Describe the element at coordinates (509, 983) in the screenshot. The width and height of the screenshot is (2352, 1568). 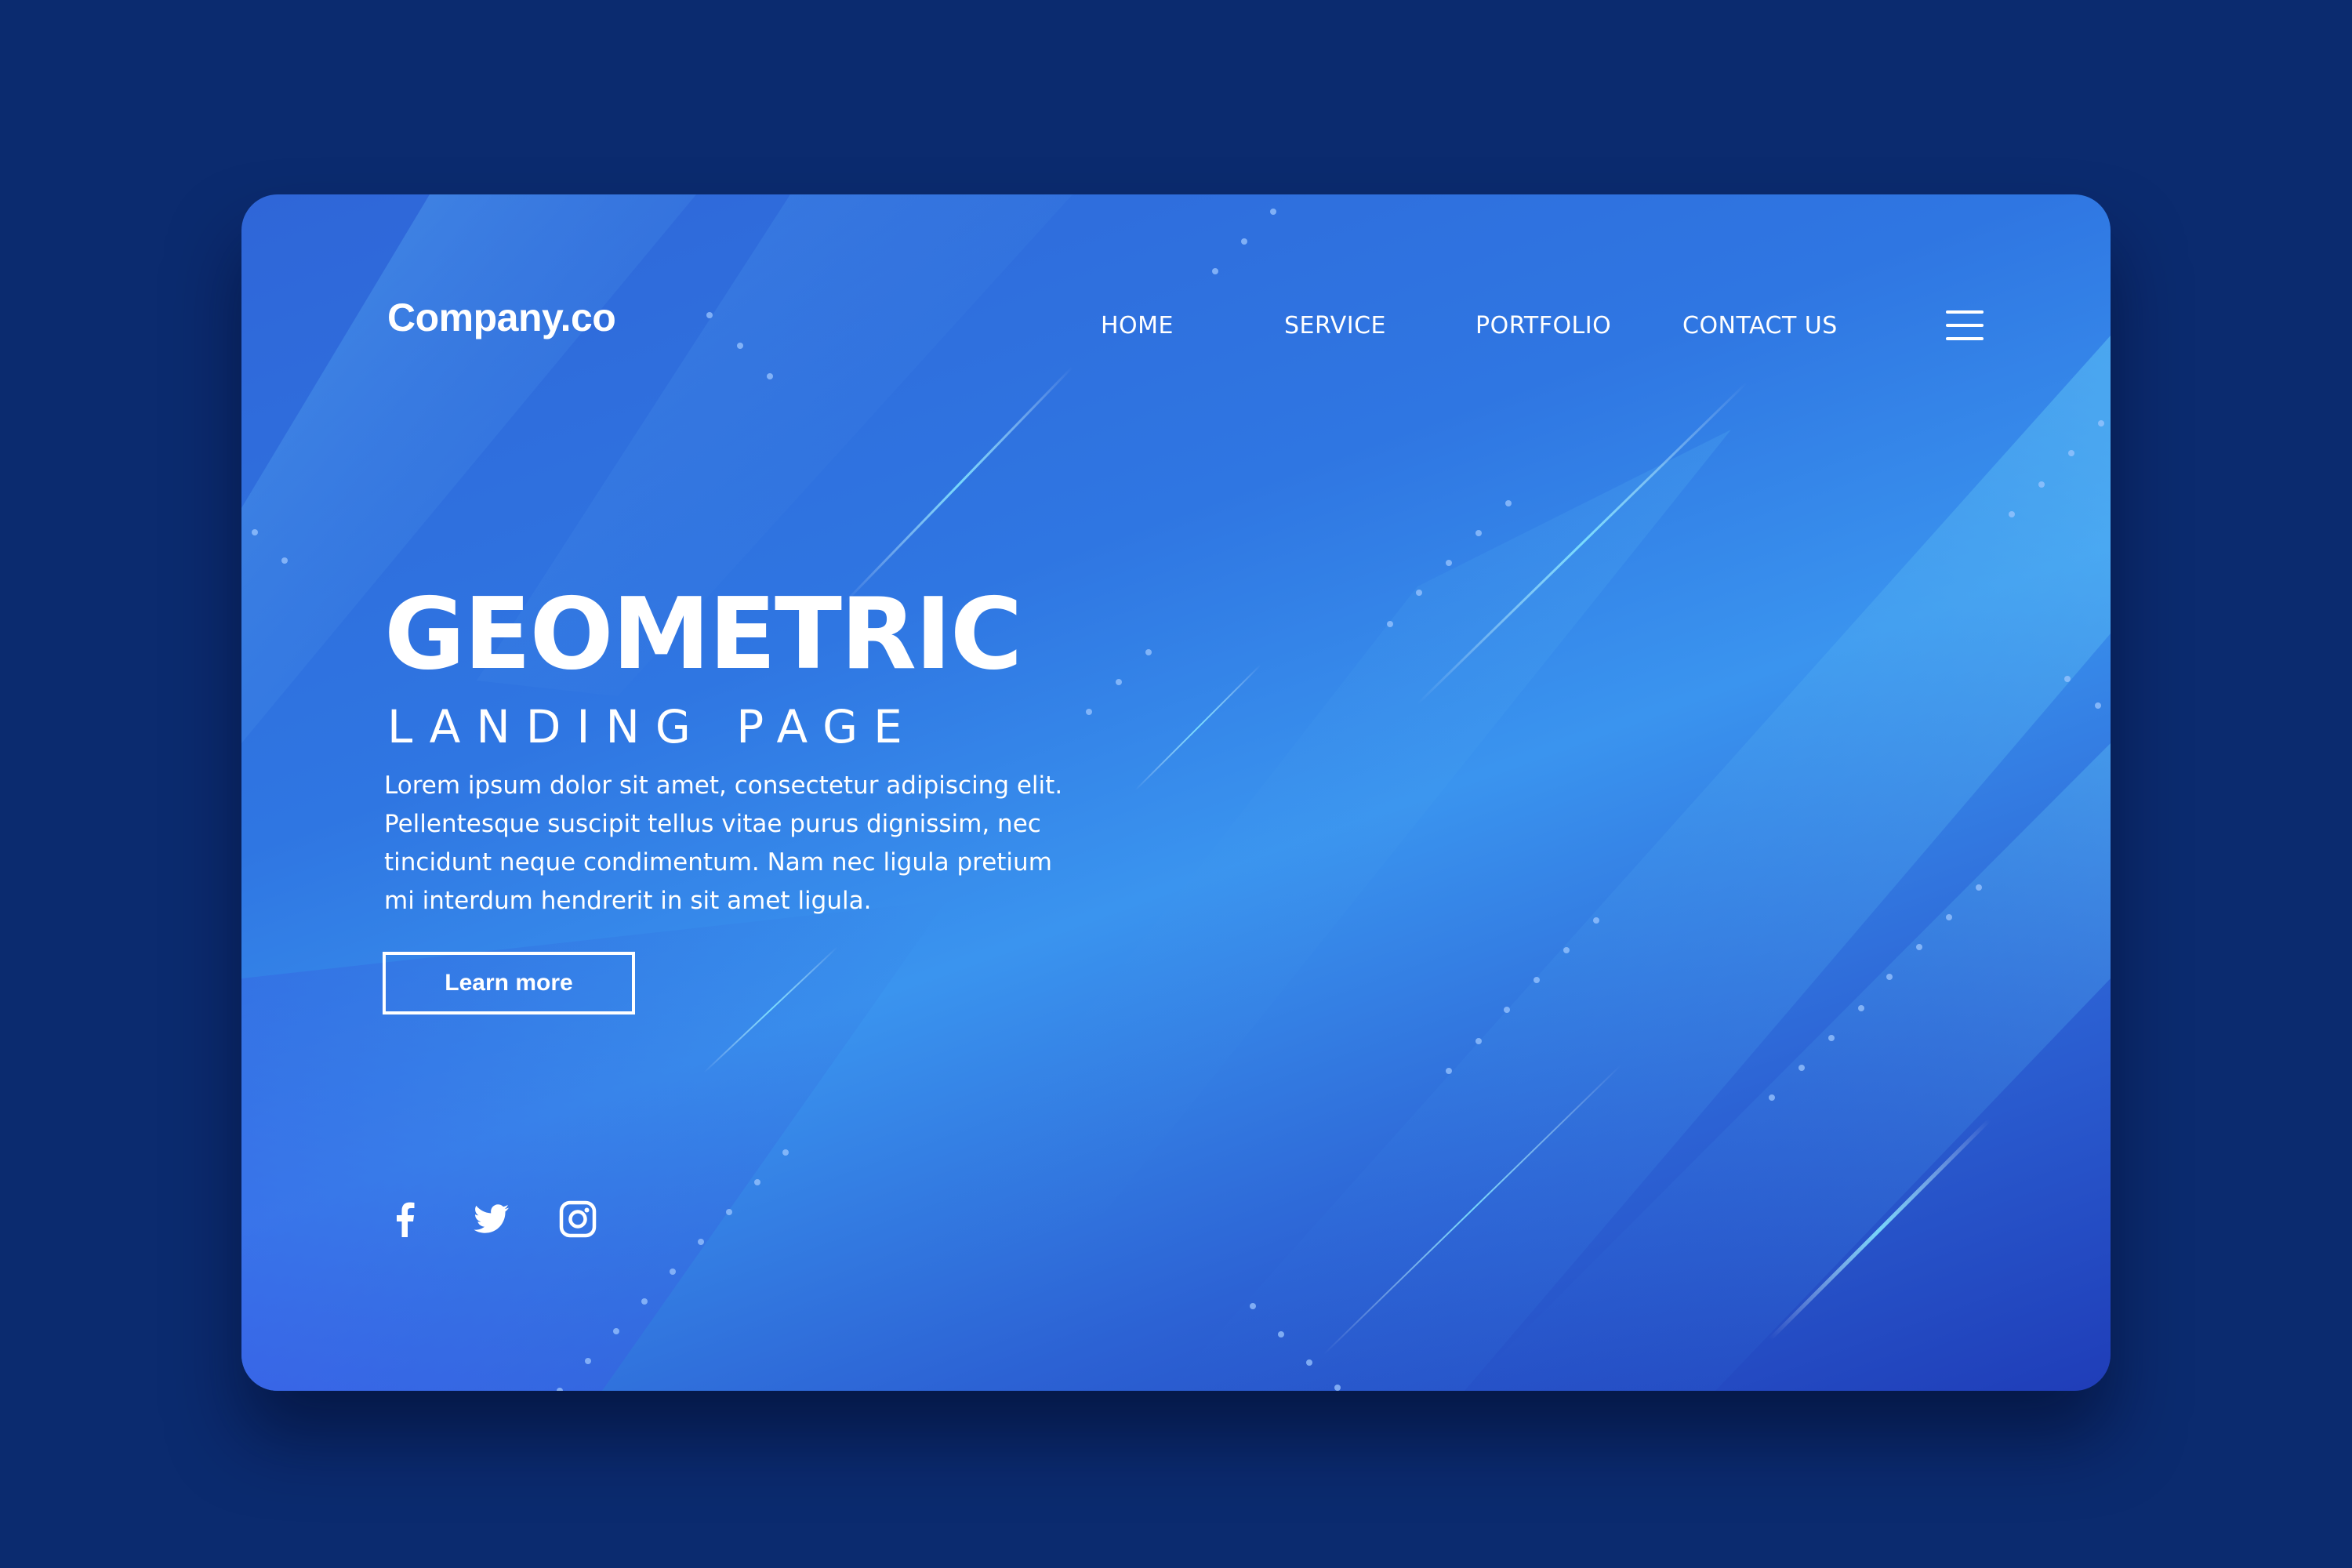
I see `learn-more-button: Learn more` at that location.